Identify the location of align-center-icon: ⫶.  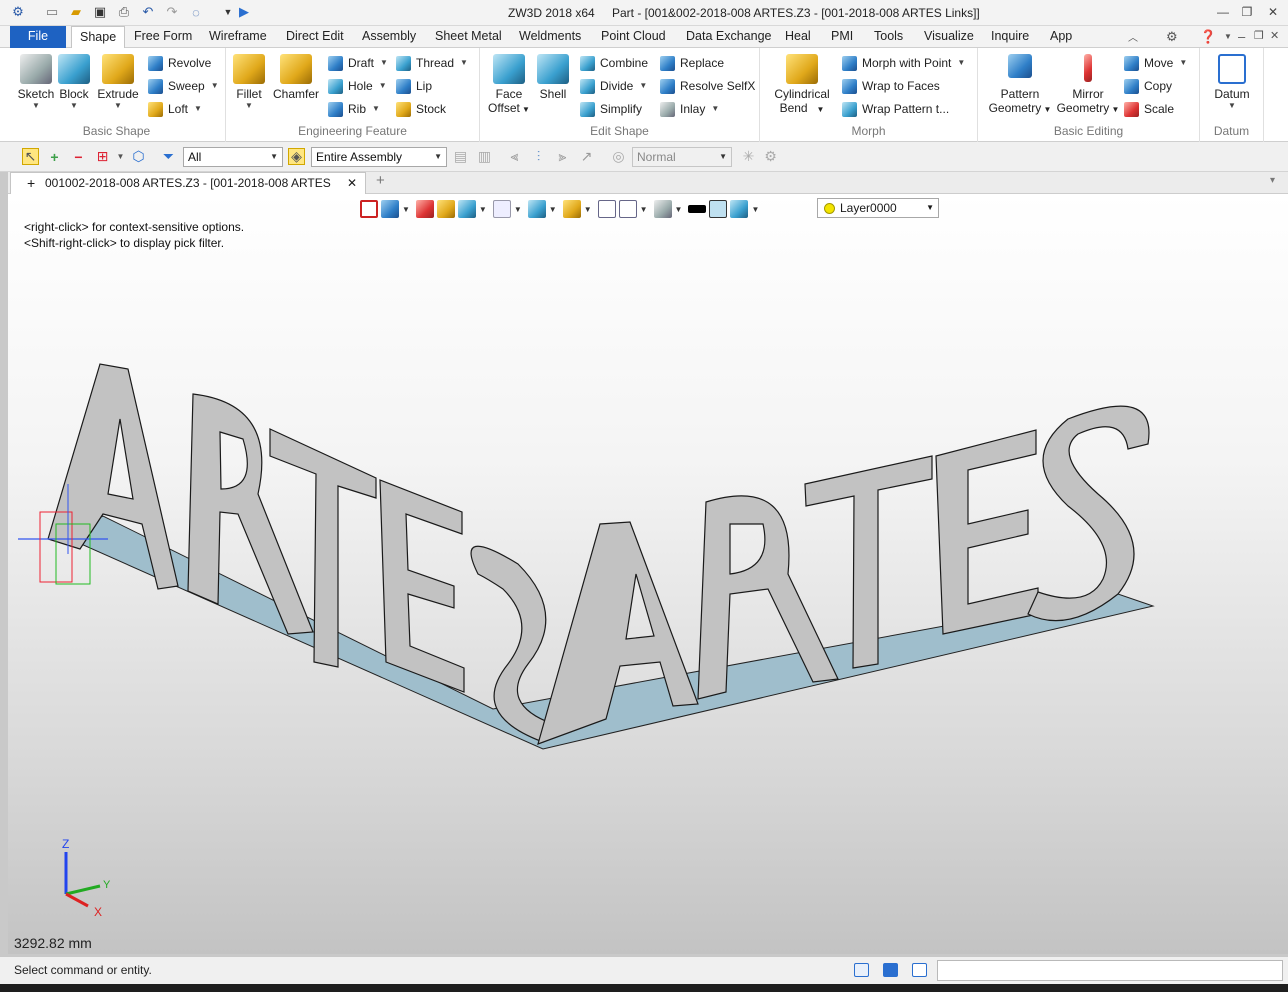
(538, 156).